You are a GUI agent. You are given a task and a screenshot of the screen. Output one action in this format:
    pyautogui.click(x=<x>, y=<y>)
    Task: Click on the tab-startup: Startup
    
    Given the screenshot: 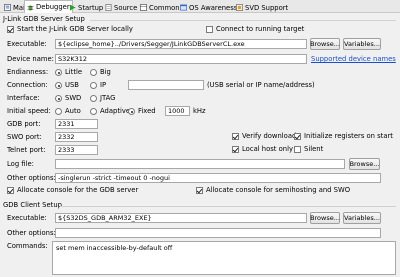 What is the action you would take?
    pyautogui.click(x=86, y=7)
    